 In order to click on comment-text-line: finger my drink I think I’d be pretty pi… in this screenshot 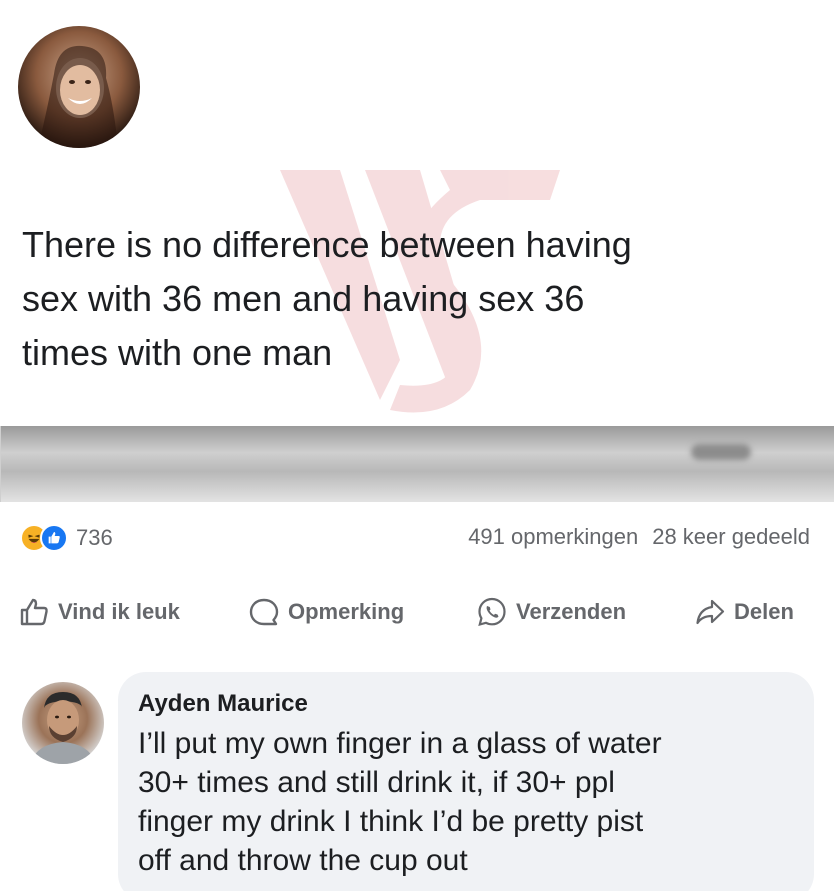, I will do `click(391, 821)`.